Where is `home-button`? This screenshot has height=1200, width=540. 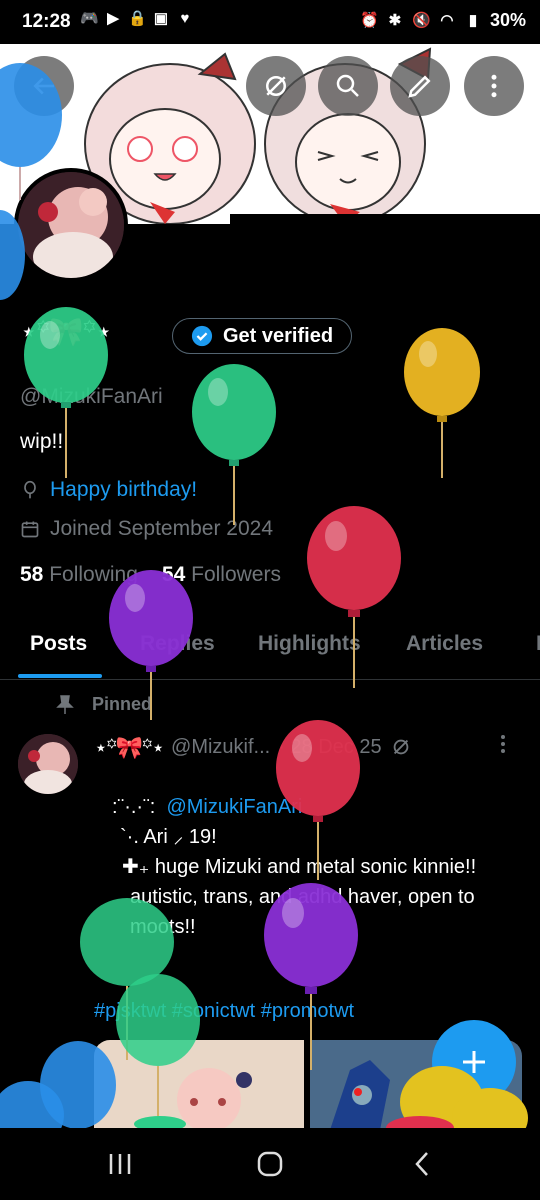
home-button is located at coordinates (270, 1164).